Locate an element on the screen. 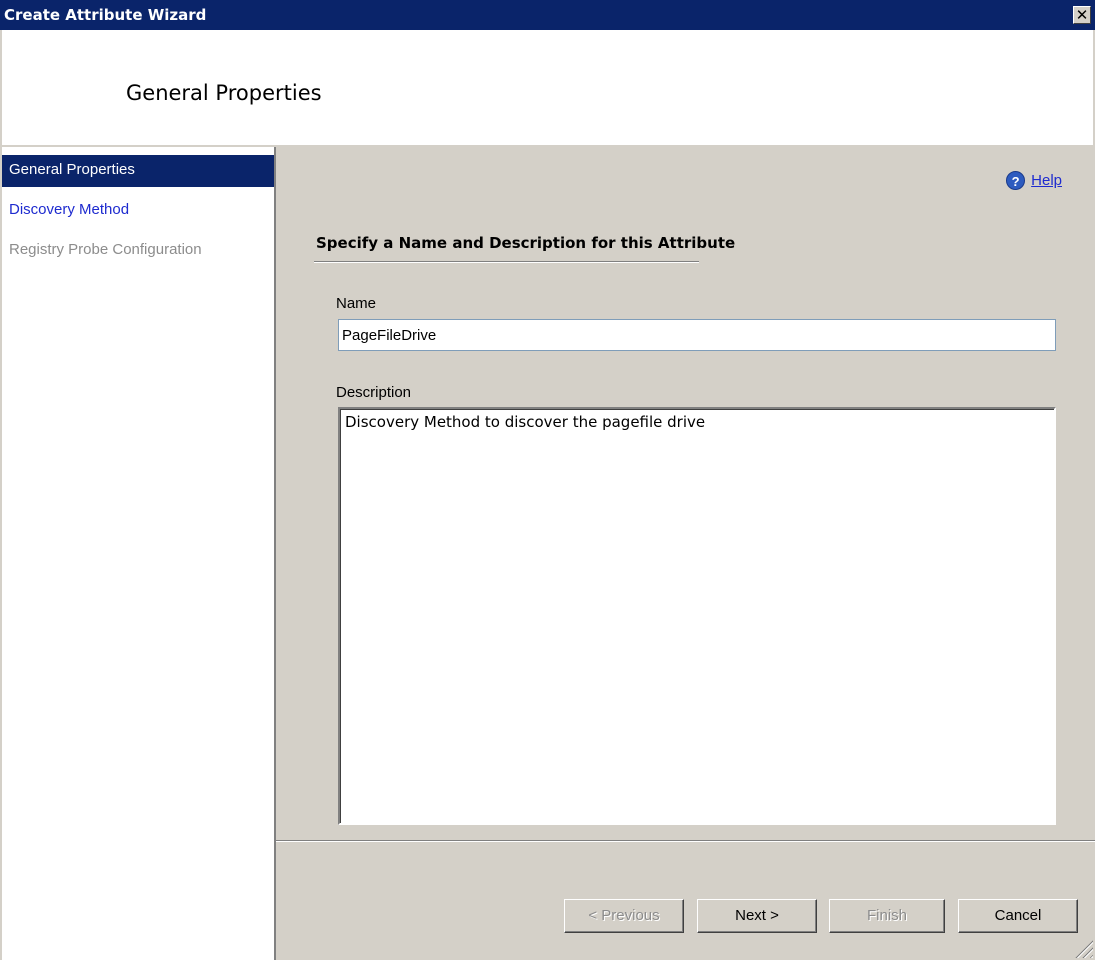 The height and width of the screenshot is (960, 1095). close-icon: ✕ is located at coordinates (1082, 15).